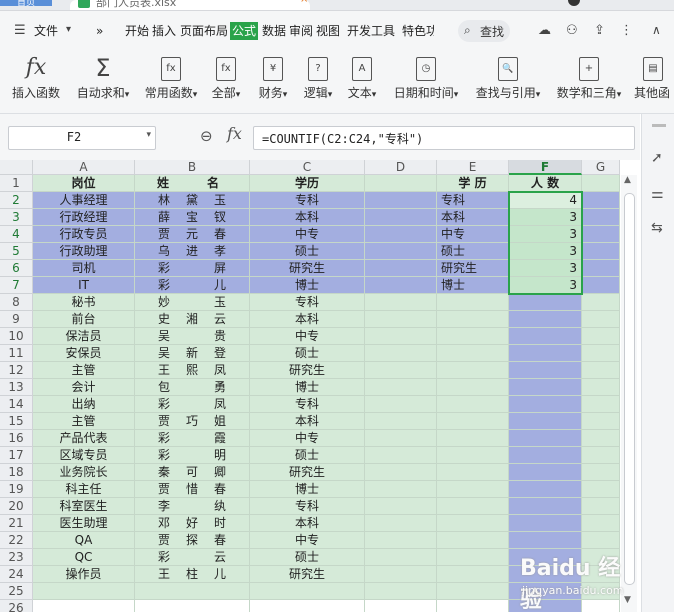  What do you see at coordinates (307, 183) in the screenshot?
I see `header-education: 学历` at bounding box center [307, 183].